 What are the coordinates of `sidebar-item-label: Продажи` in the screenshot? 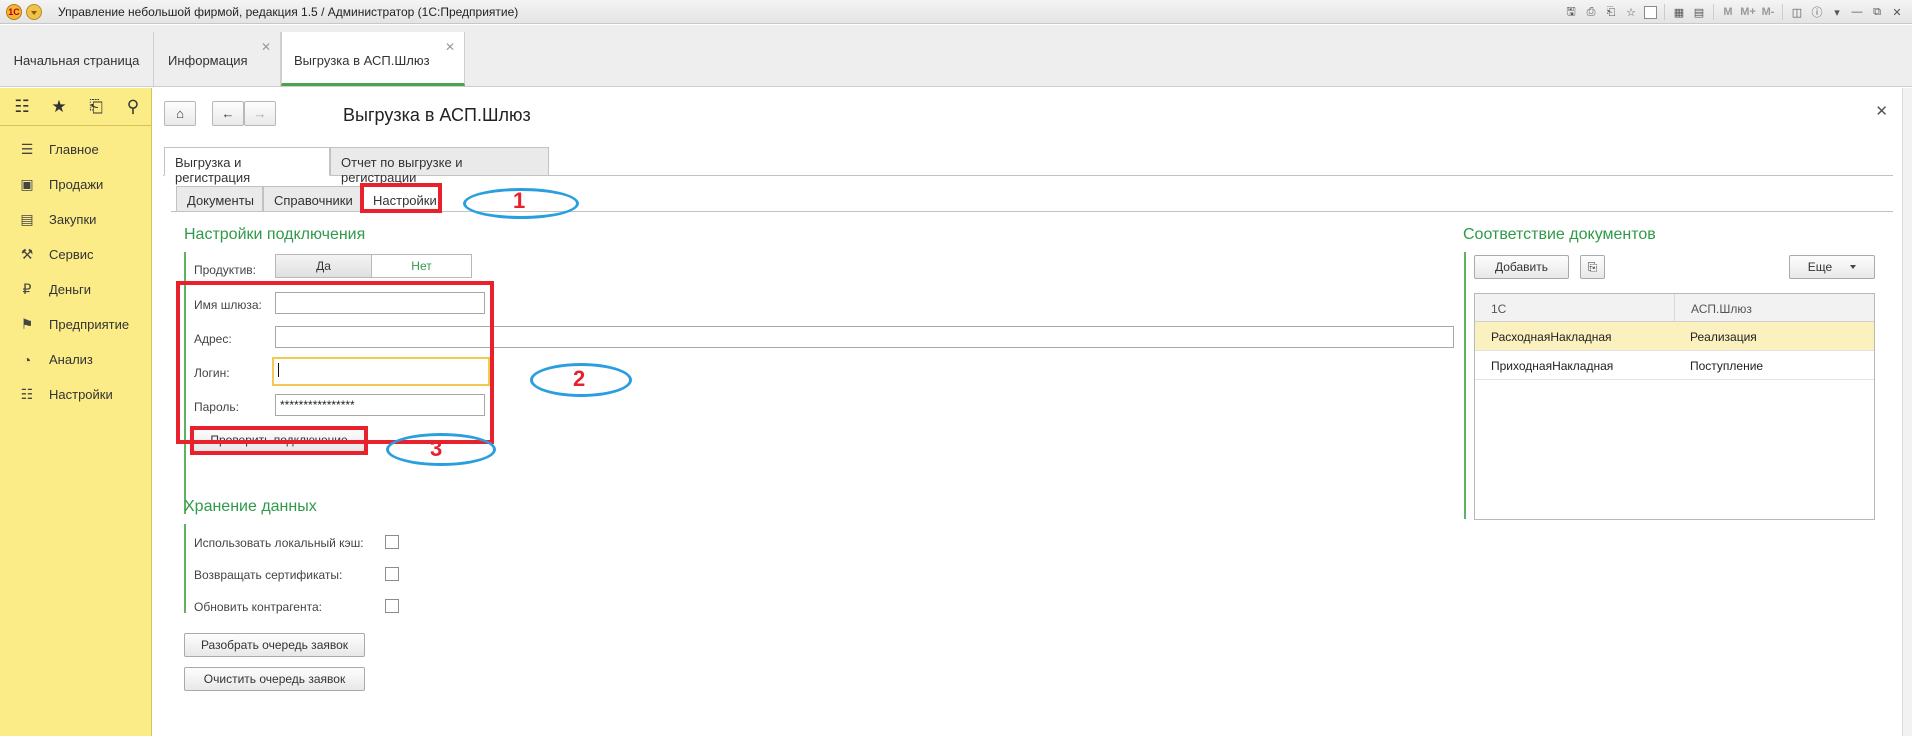 It's located at (76, 184).